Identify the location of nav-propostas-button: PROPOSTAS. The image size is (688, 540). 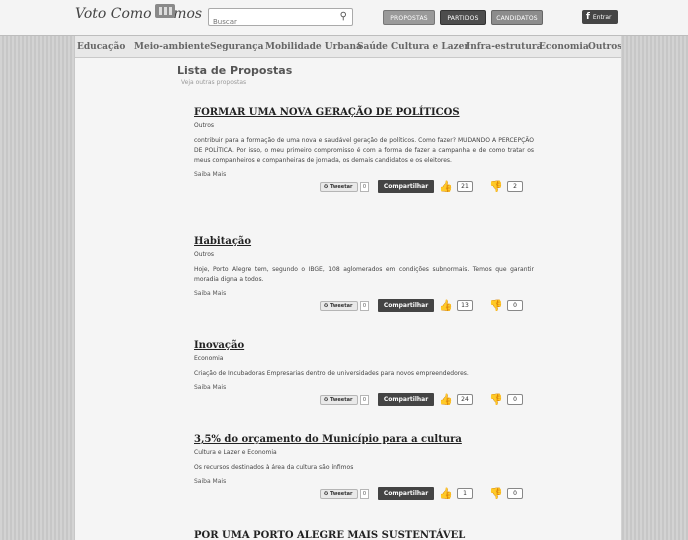
(409, 17).